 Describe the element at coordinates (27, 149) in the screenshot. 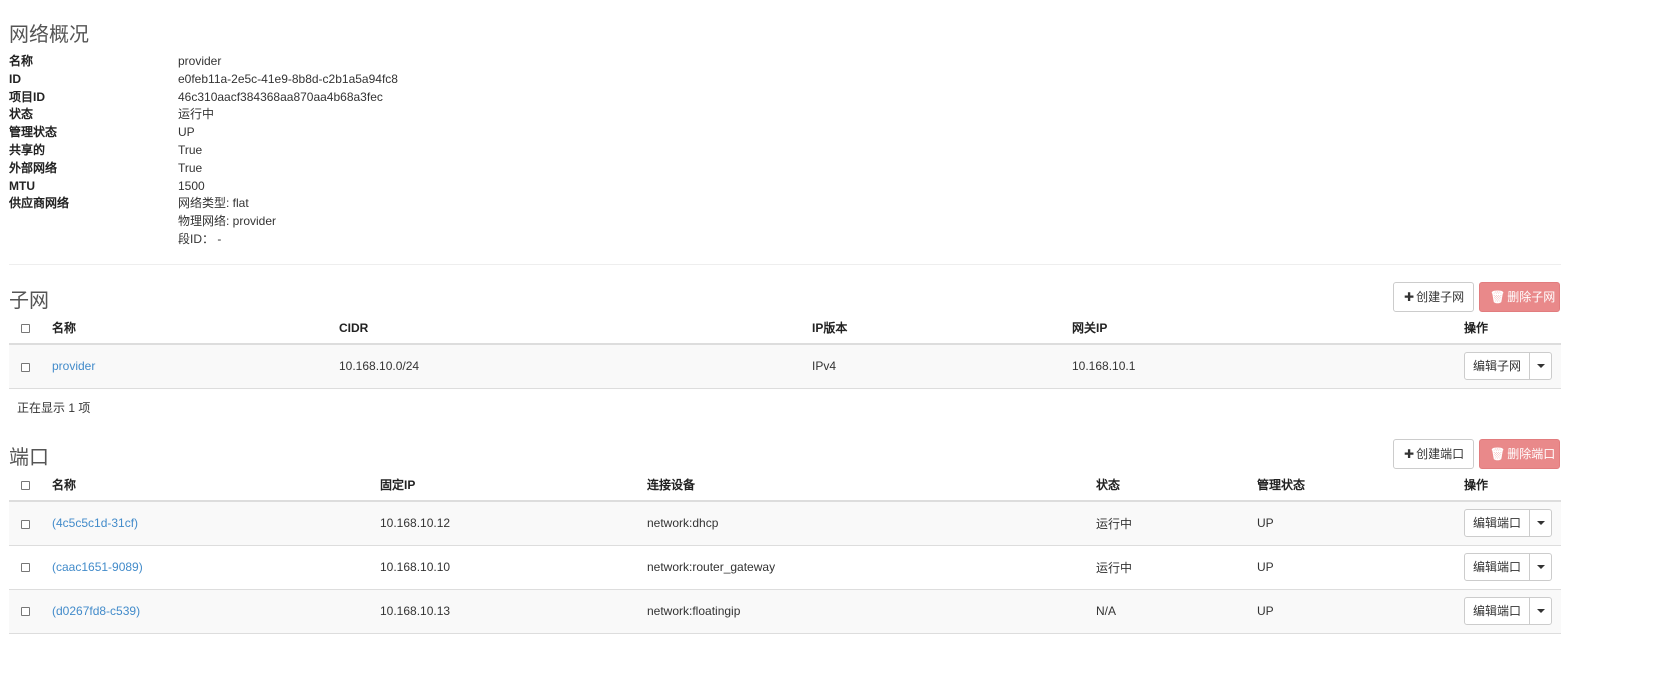

I see `overview-label: 共享的` at that location.